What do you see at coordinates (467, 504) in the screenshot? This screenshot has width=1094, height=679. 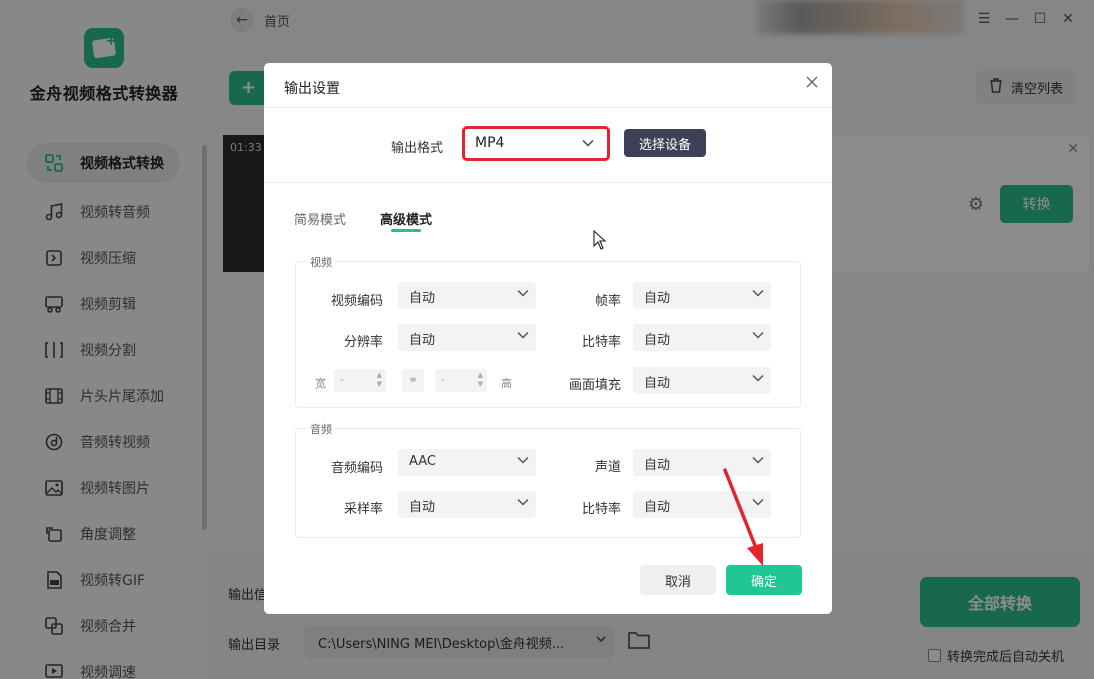 I see `samplerate-select: 自动` at bounding box center [467, 504].